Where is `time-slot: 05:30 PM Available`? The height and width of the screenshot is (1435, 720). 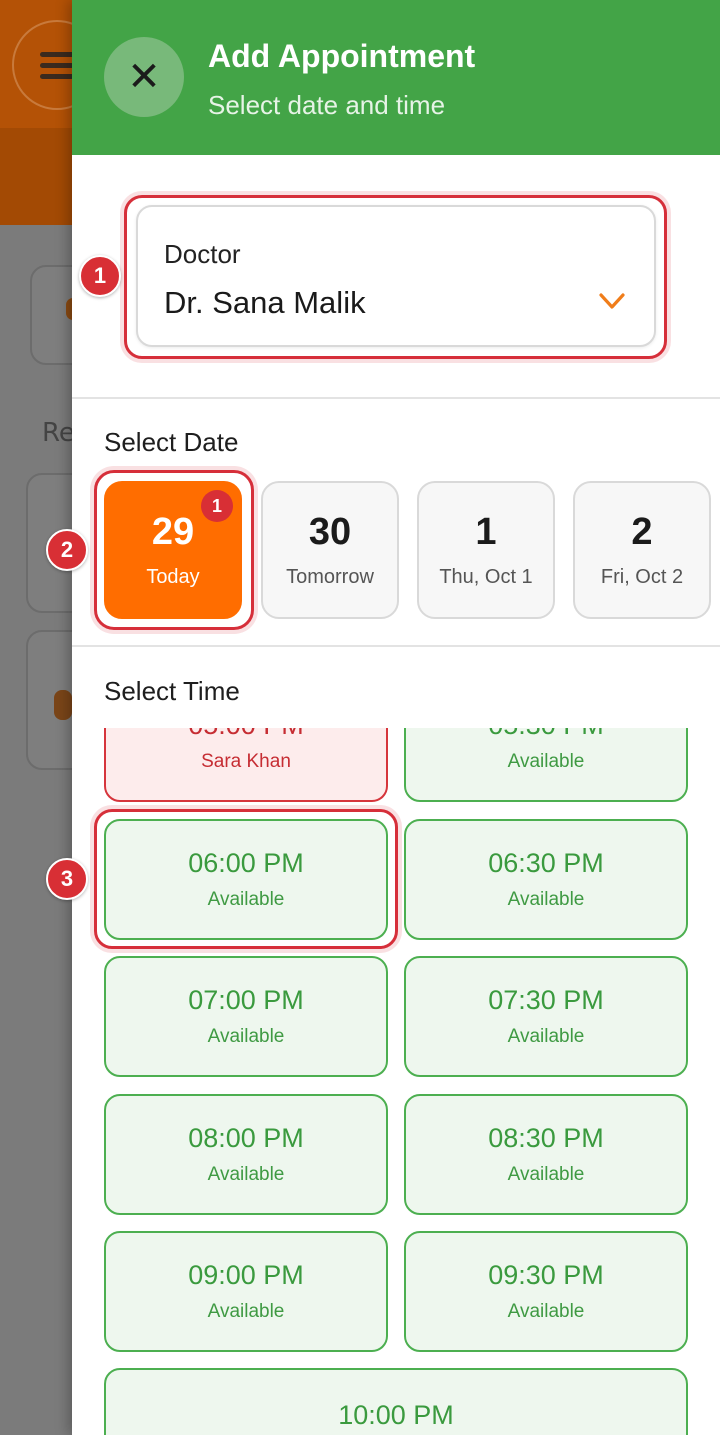 time-slot: 05:30 PM Available is located at coordinates (546, 765).